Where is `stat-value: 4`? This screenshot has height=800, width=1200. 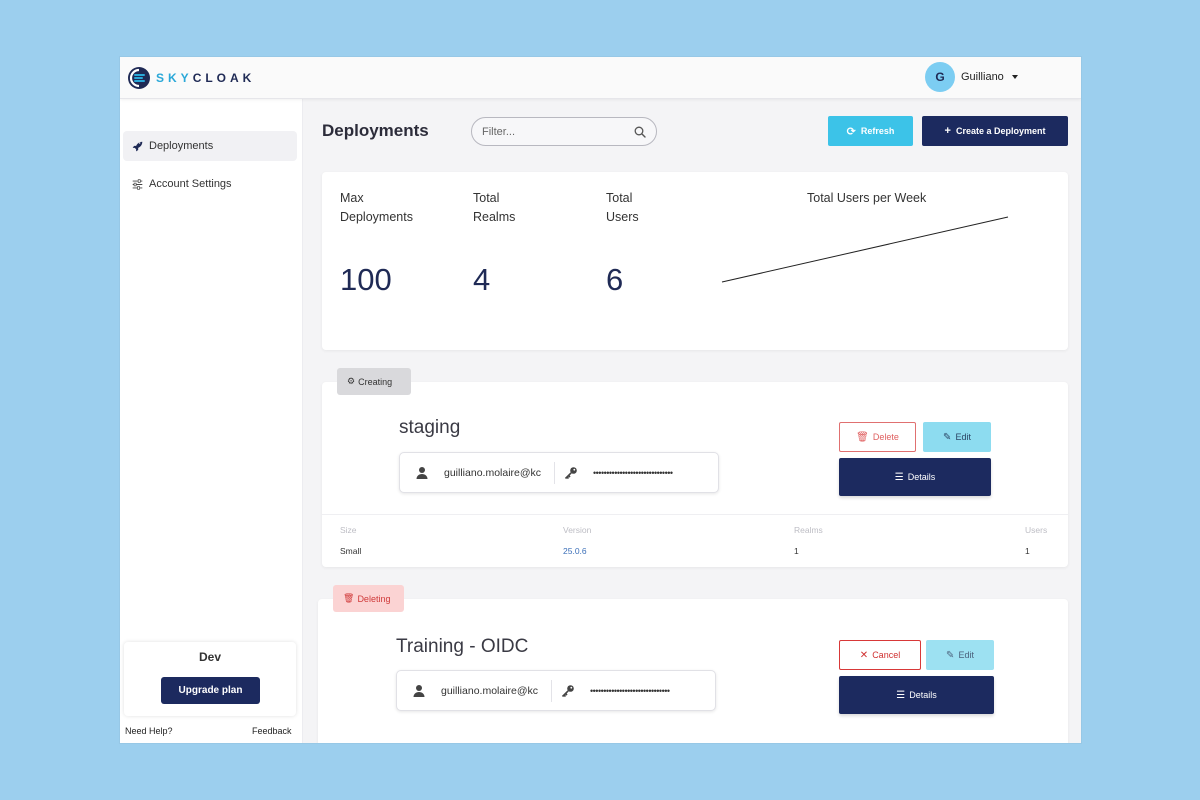
stat-value: 4 is located at coordinates (482, 279).